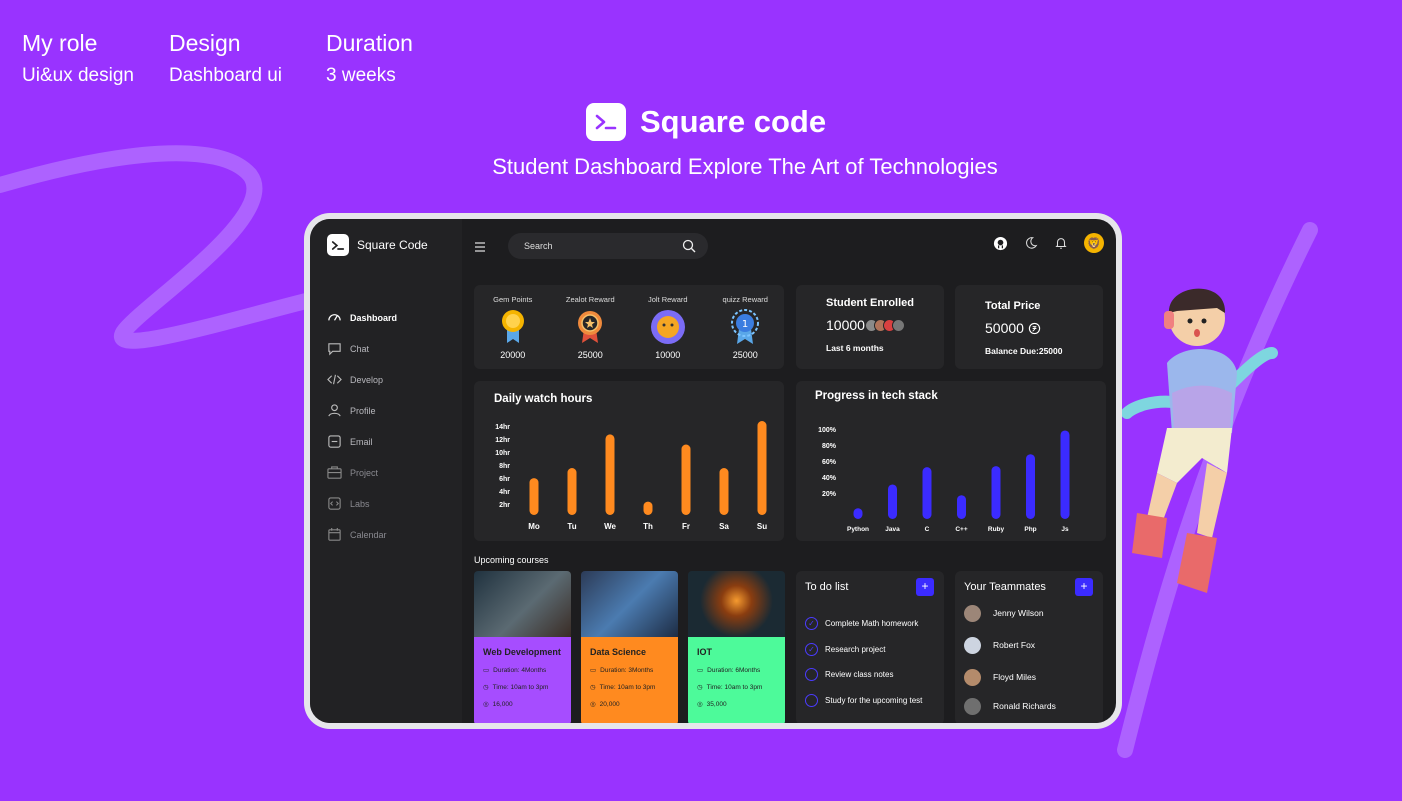  Describe the element at coordinates (504, 505) in the screenshot. I see `y-tick-label: 2hr` at that location.